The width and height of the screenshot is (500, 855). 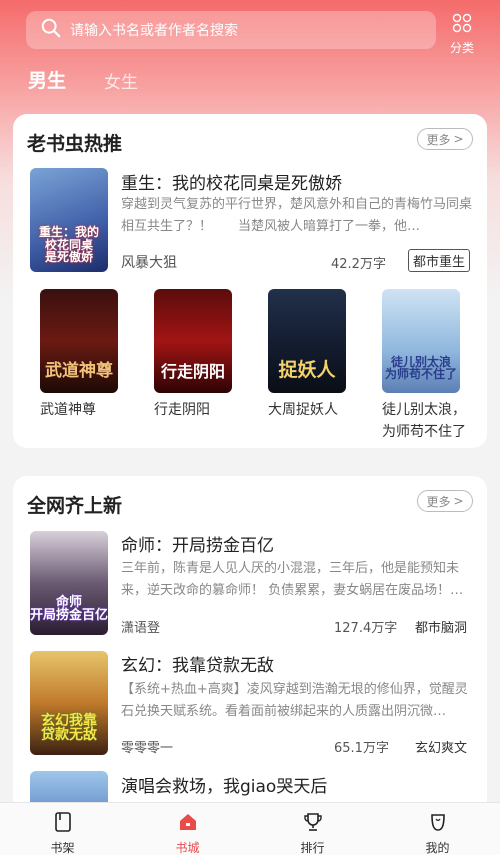 I want to click on search-placeholder: 请输入书名或者作者名搜索, so click(x=154, y=31).